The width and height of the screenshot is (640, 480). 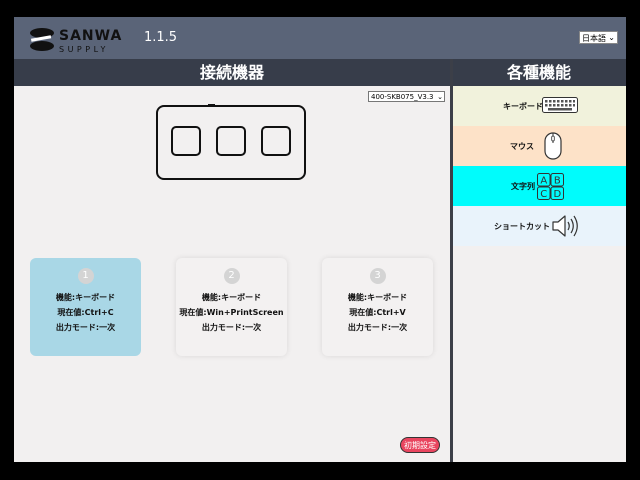 I want to click on model-select-value: 400-SKB075_V3.3, so click(x=402, y=97).